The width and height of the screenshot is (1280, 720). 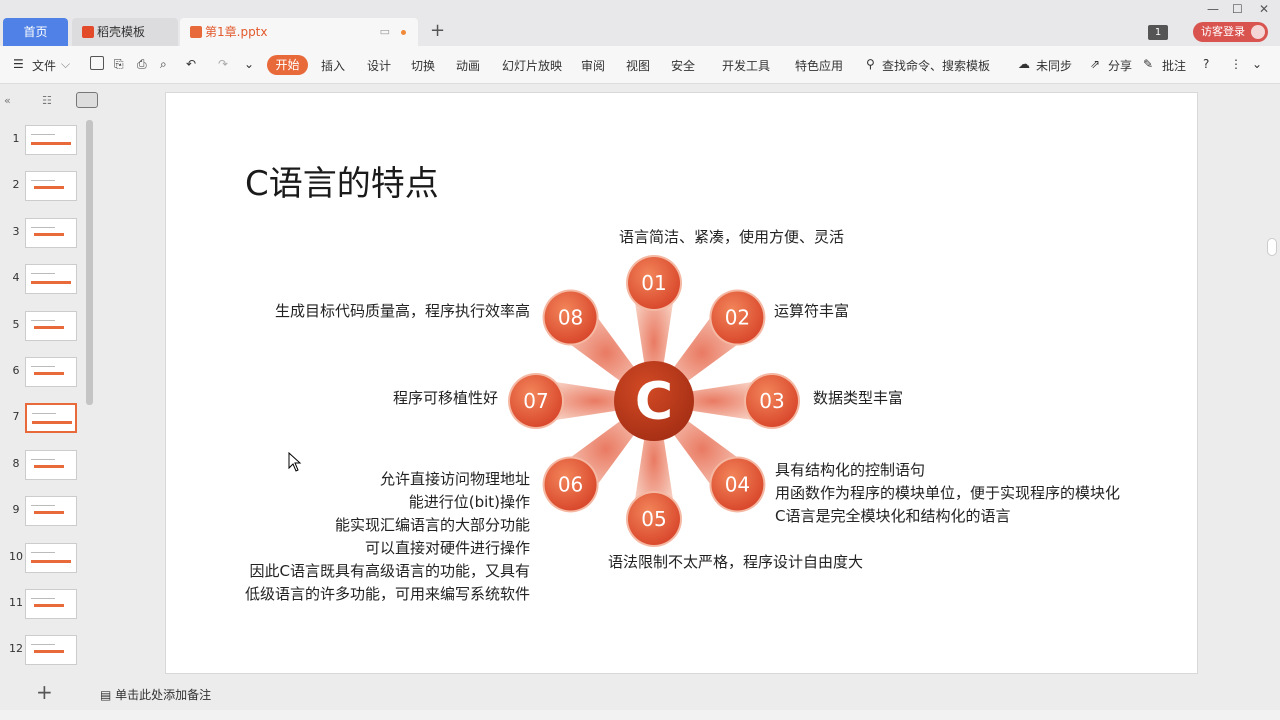 I want to click on thumbnail-number: 9, so click(x=16, y=510).